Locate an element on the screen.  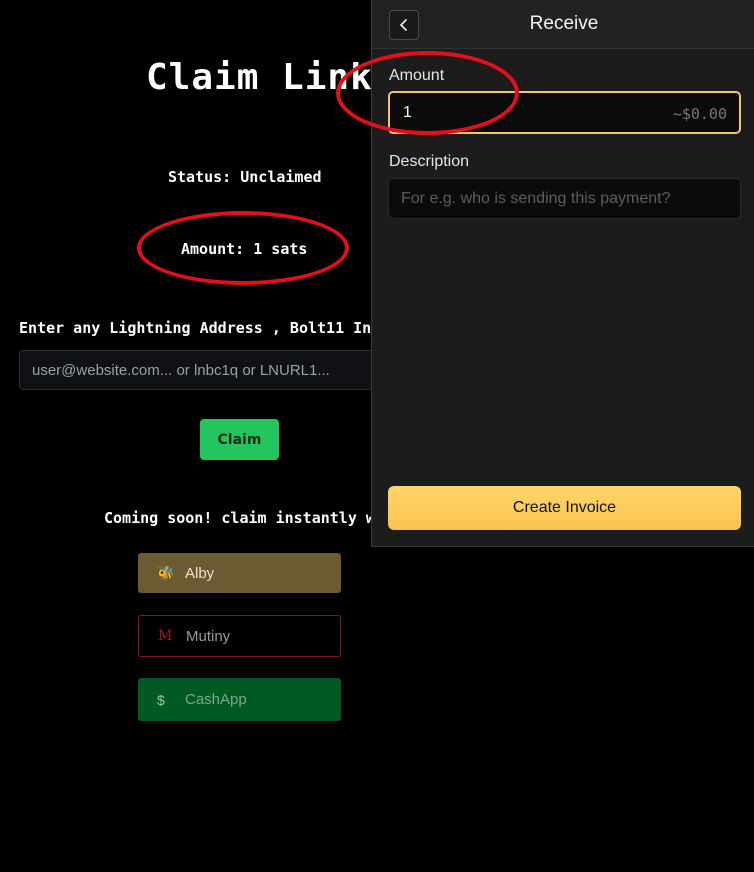
amount-value: 1 is located at coordinates (407, 112).